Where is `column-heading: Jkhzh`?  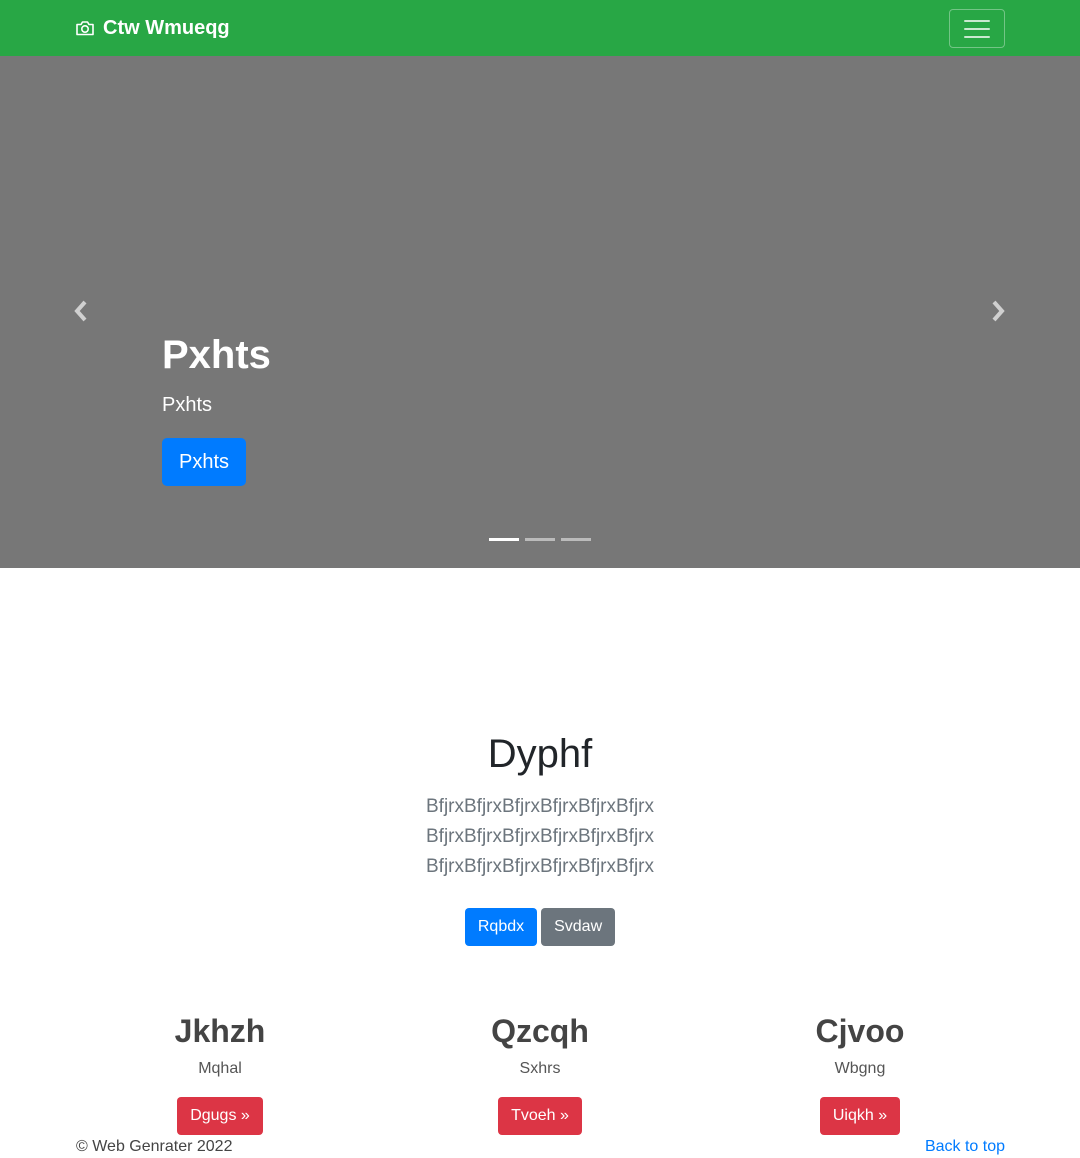 column-heading: Jkhzh is located at coordinates (220, 1031).